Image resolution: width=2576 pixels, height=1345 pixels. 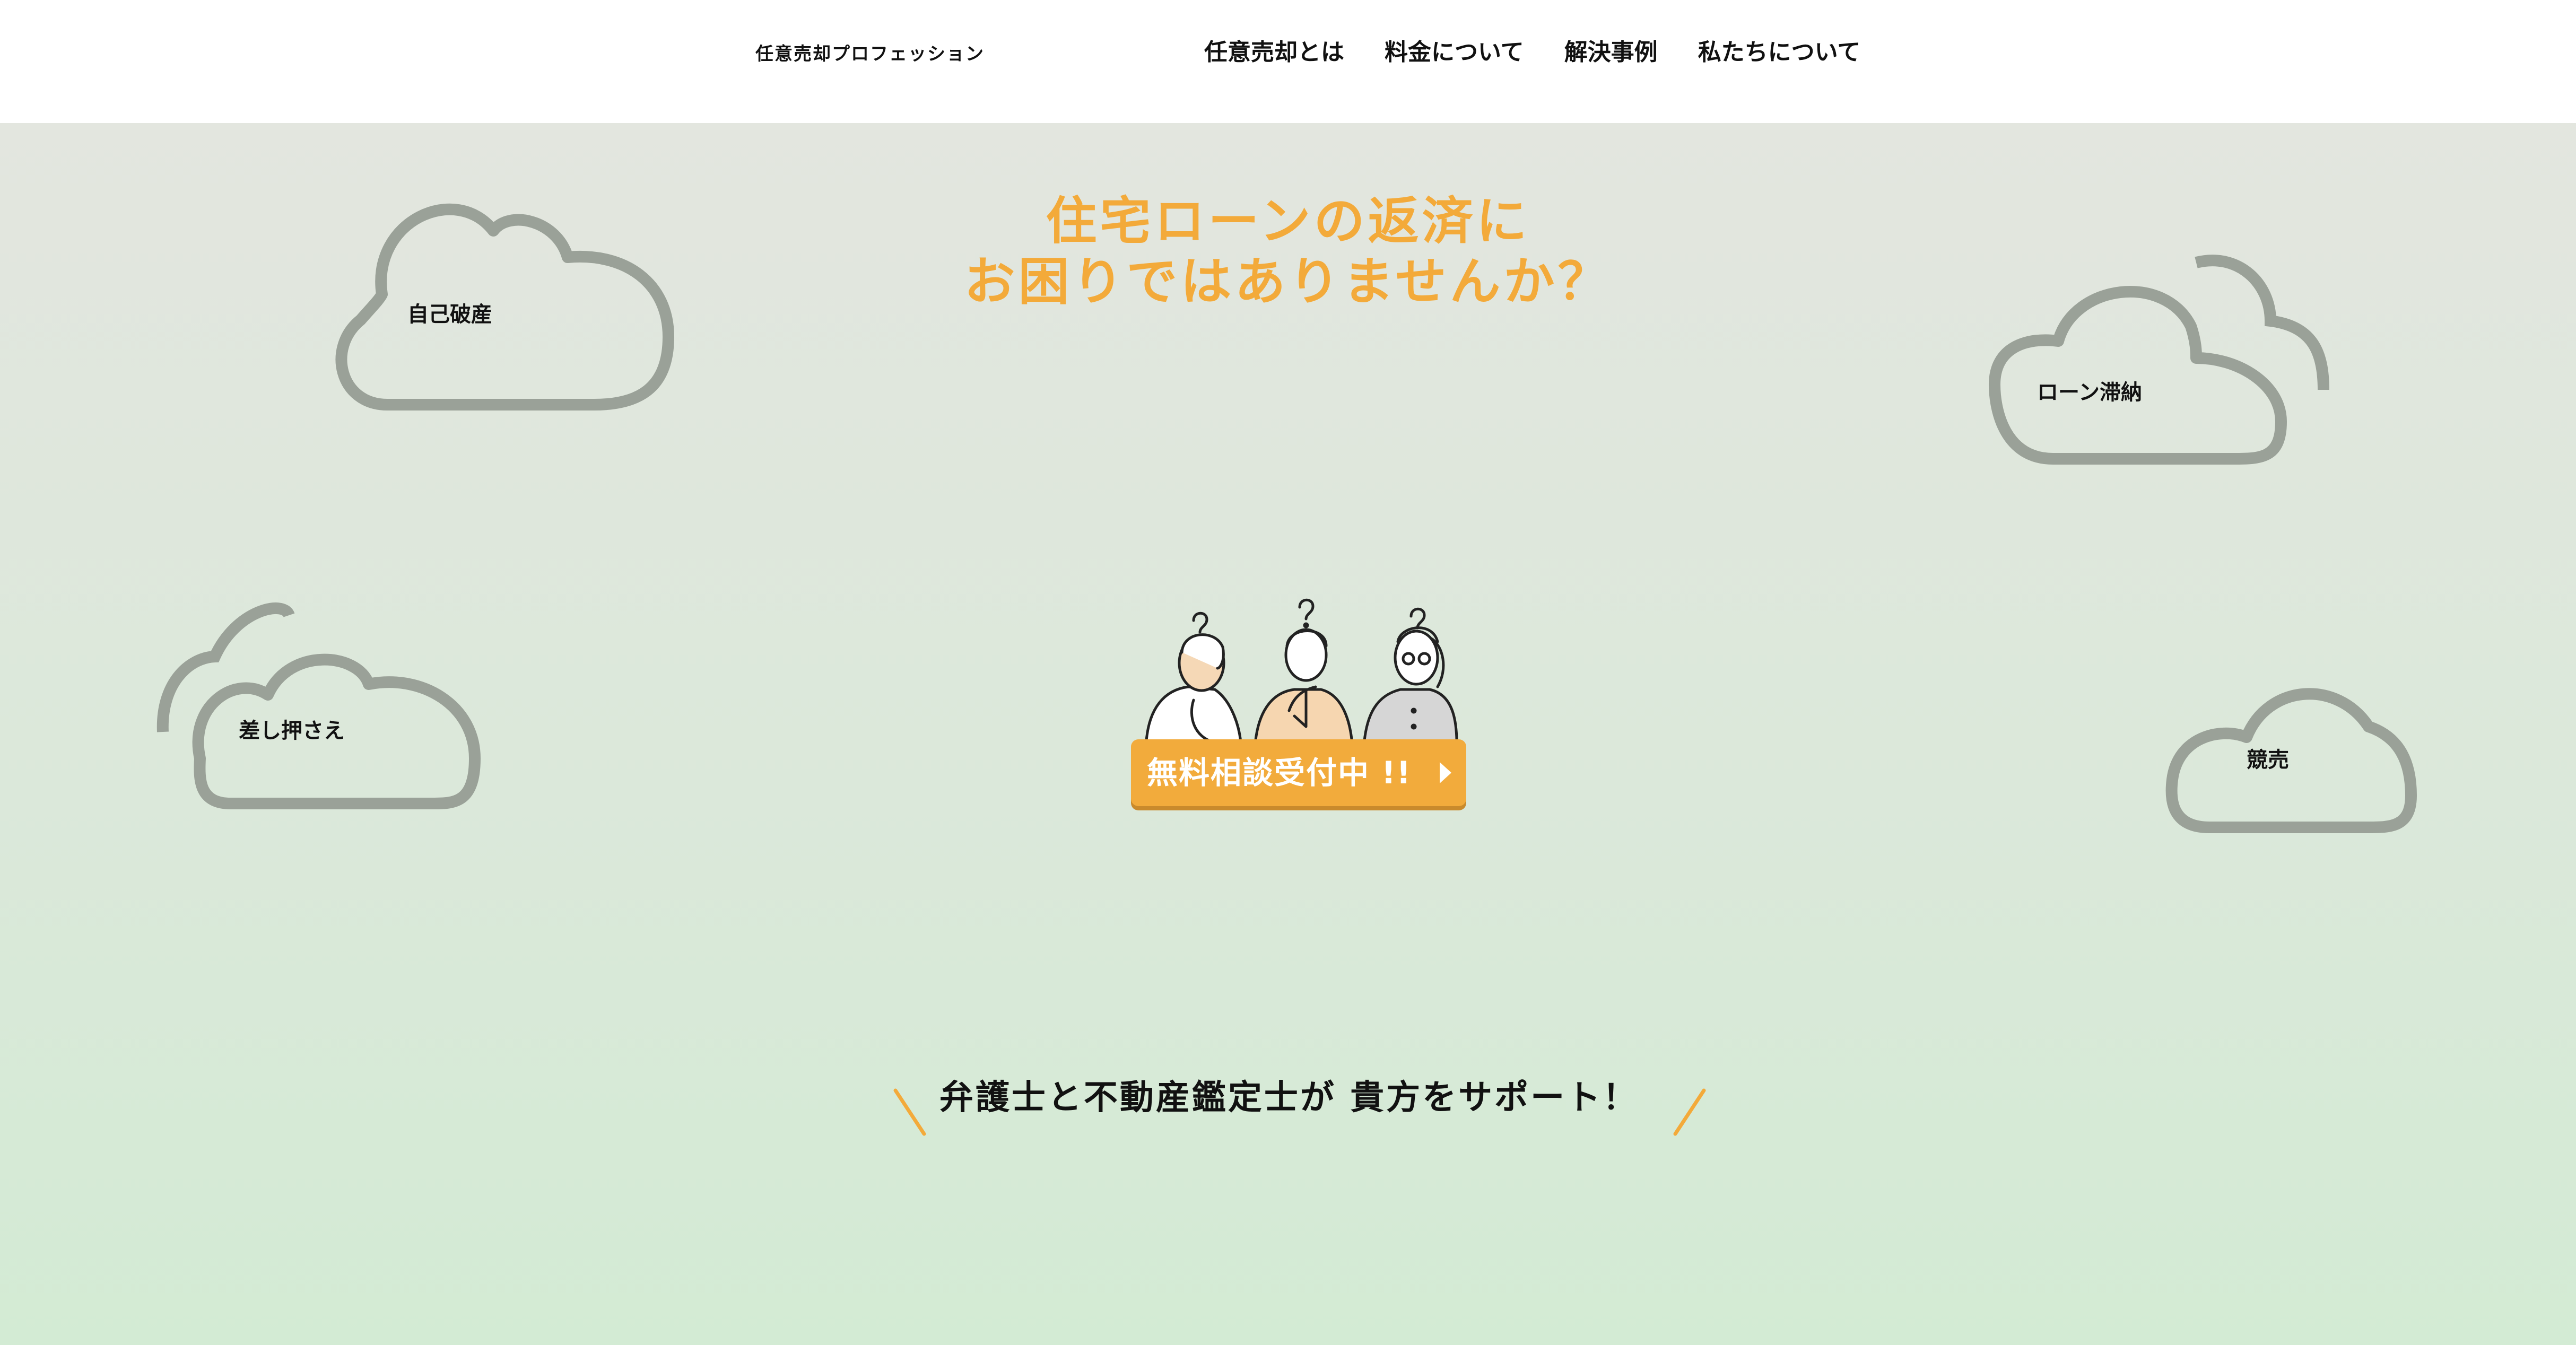 What do you see at coordinates (1289, 1098) in the screenshot?
I see `support-tagline: 弁護士と不動産鑑定士が 貴方をサポート！` at bounding box center [1289, 1098].